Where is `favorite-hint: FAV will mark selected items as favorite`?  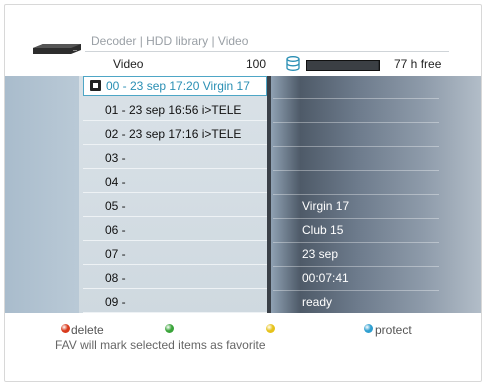 favorite-hint: FAV will mark selected items as favorite is located at coordinates (160, 345).